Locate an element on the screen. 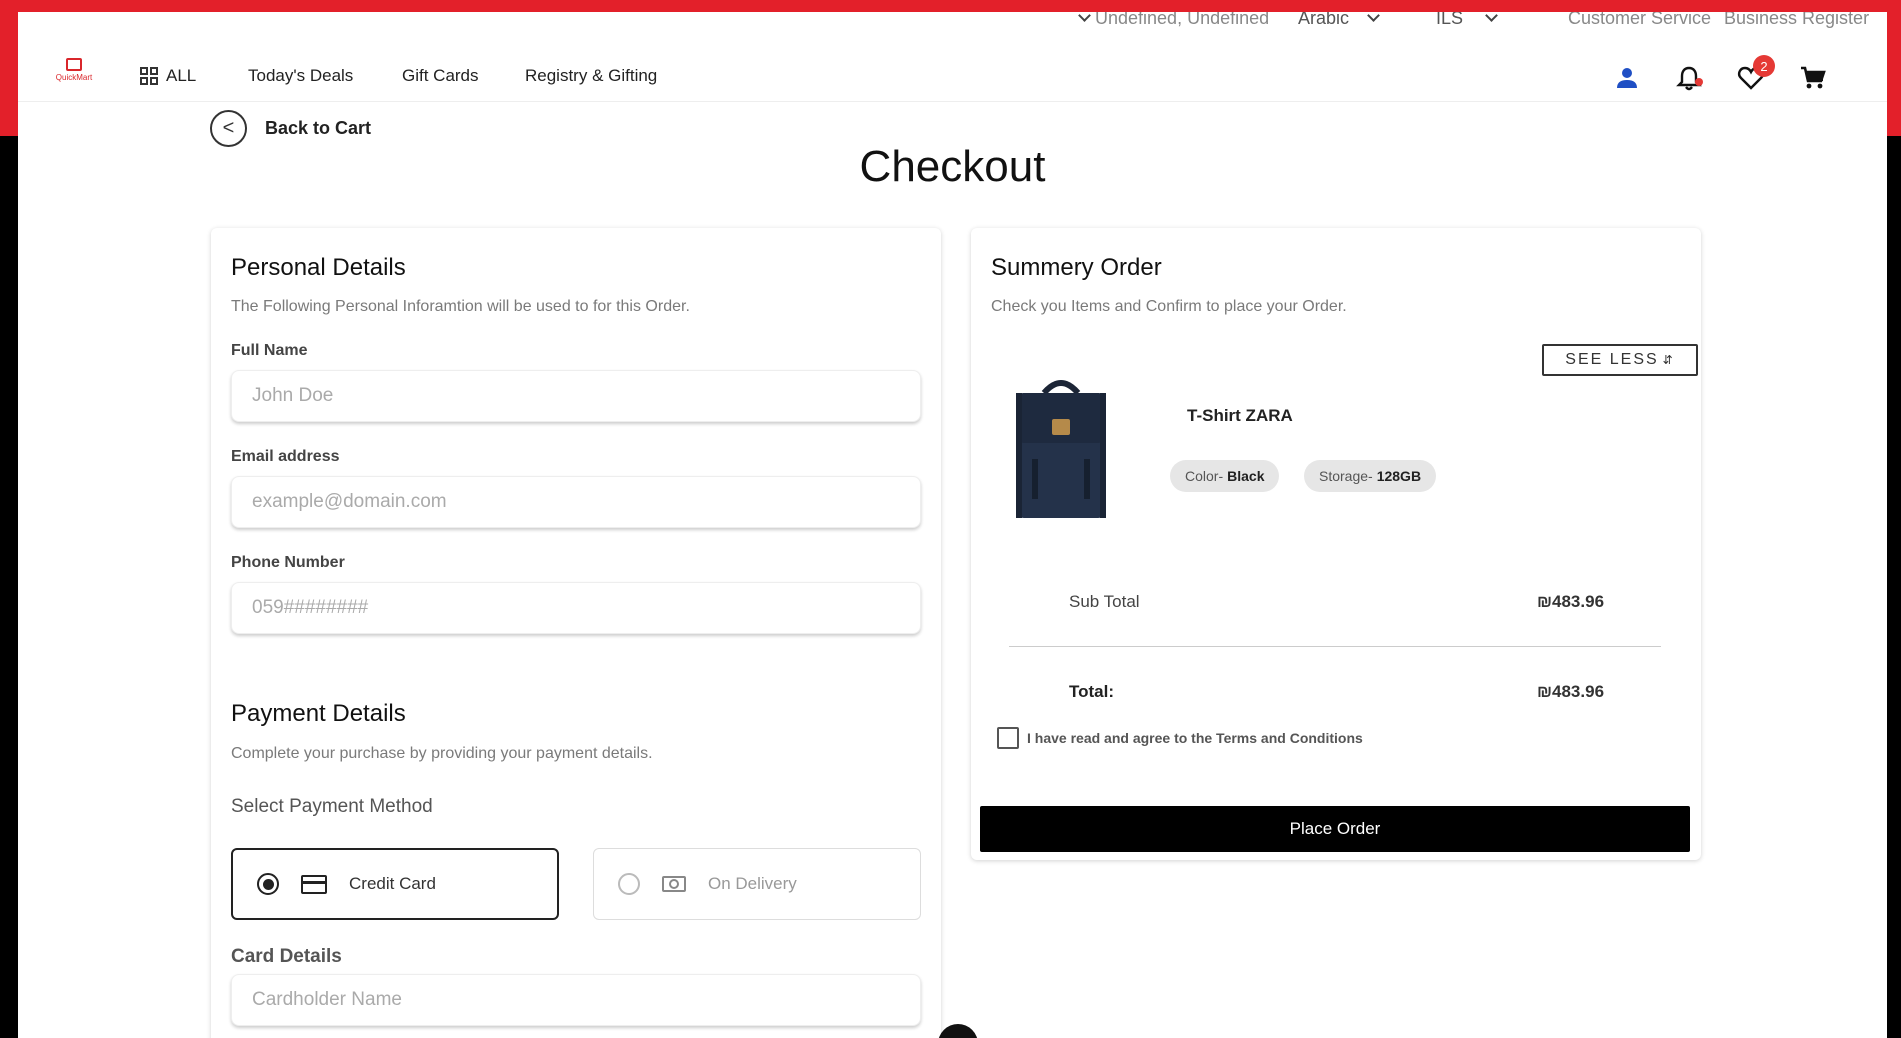  top-red-bar is located at coordinates (950, 6).